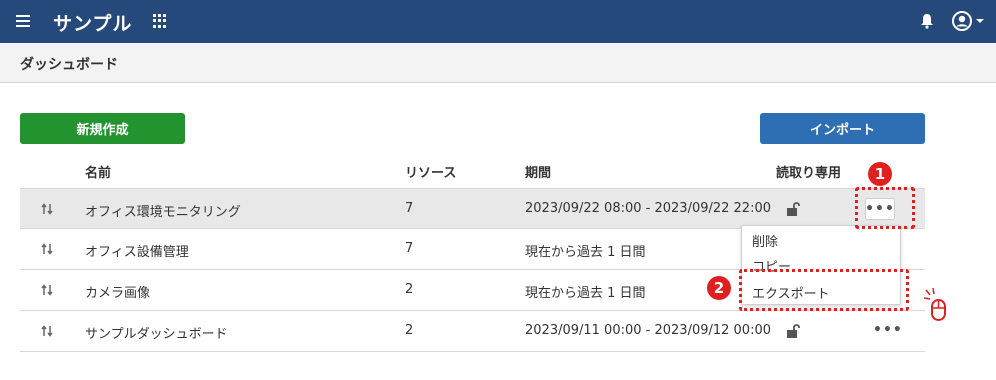 Image resolution: width=996 pixels, height=380 pixels. Describe the element at coordinates (538, 171) in the screenshot. I see `column-header-period: 期間` at that location.